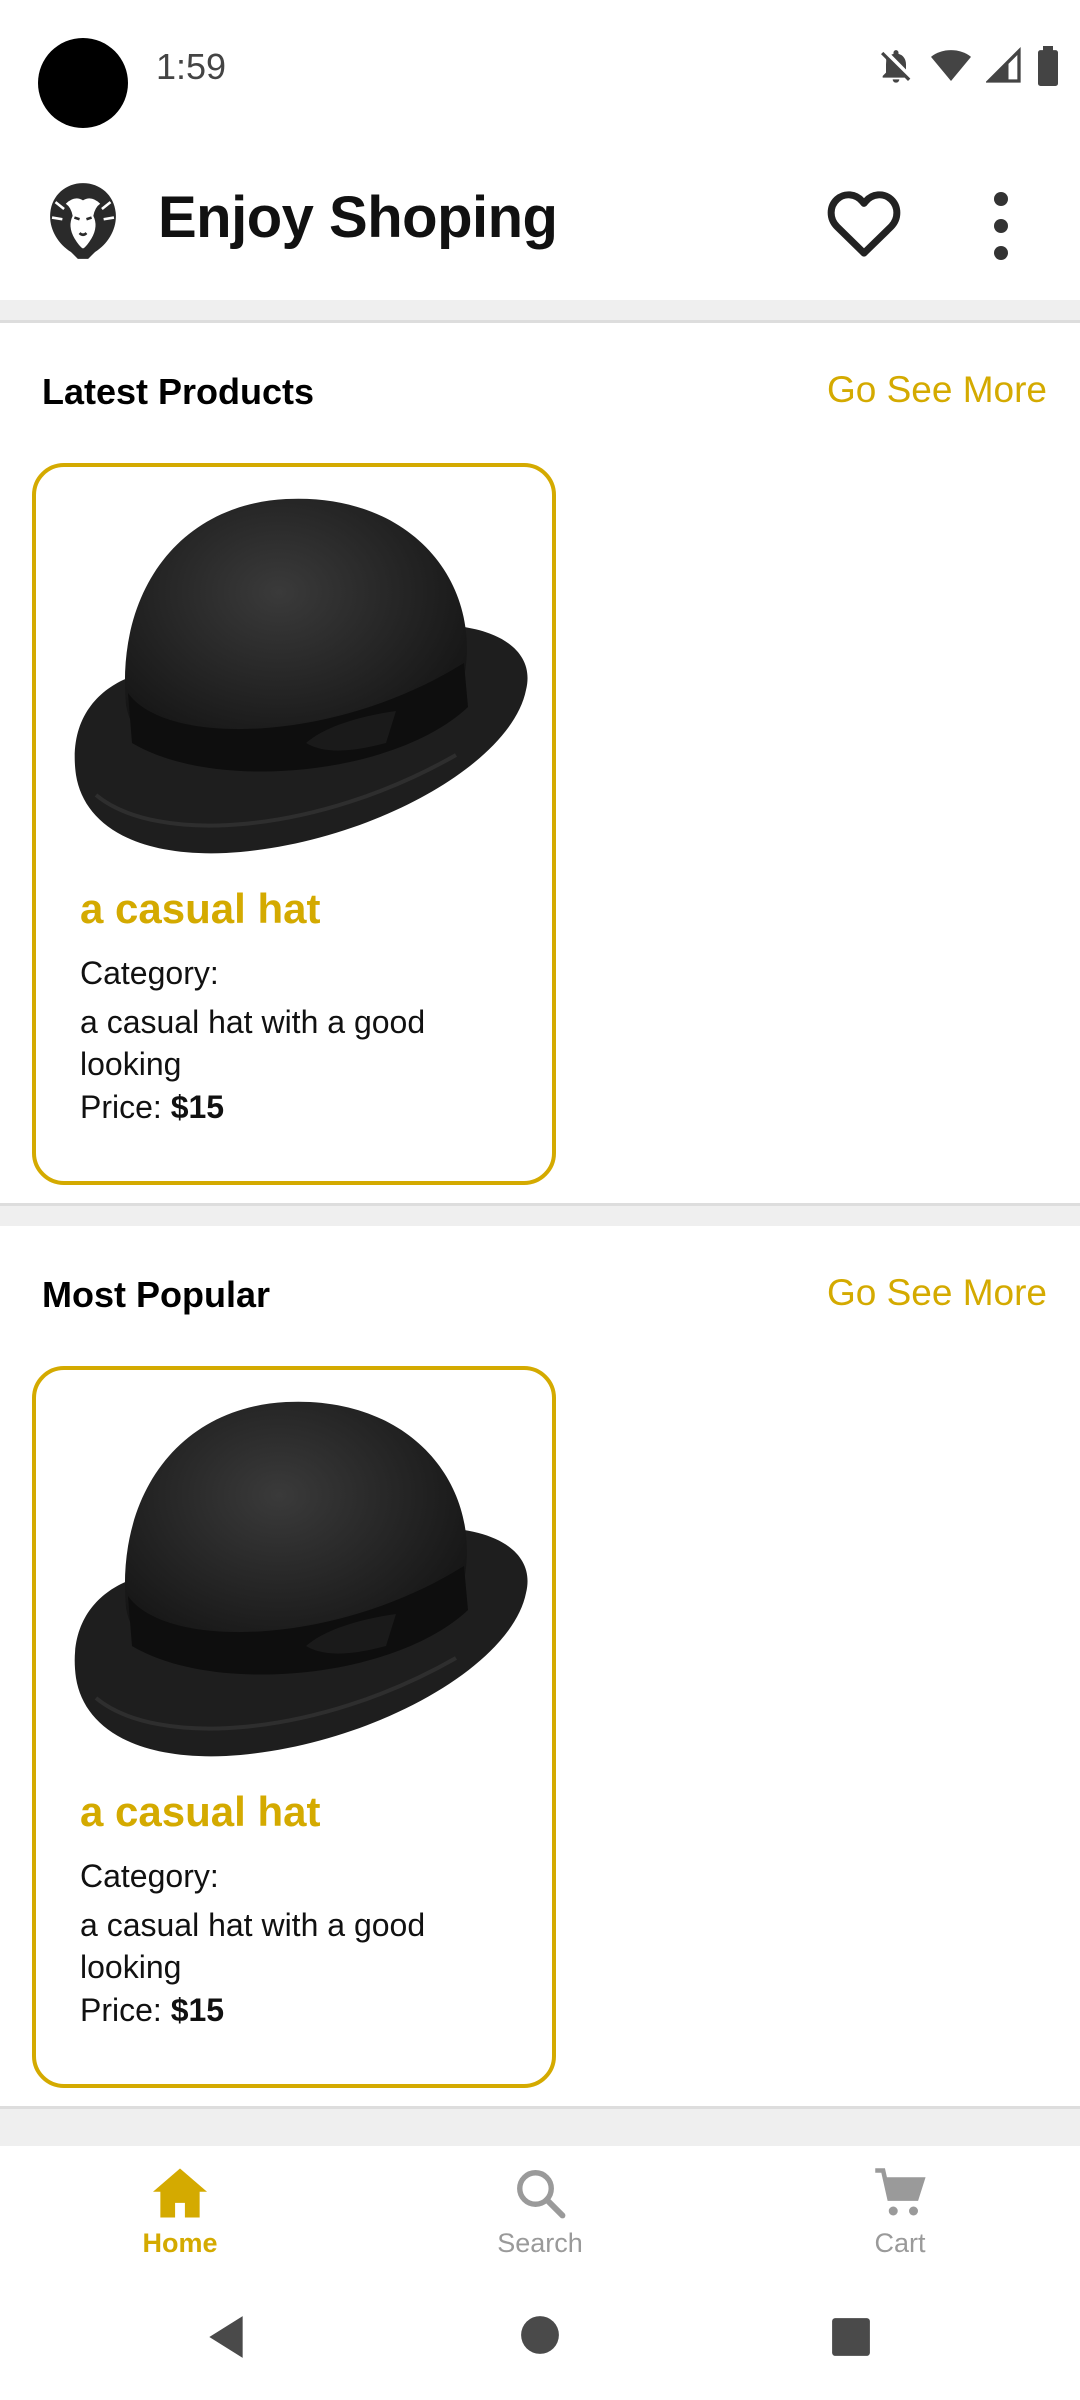 This screenshot has height=2400, width=1080. I want to click on notifications-off-icon, so click(896, 66).